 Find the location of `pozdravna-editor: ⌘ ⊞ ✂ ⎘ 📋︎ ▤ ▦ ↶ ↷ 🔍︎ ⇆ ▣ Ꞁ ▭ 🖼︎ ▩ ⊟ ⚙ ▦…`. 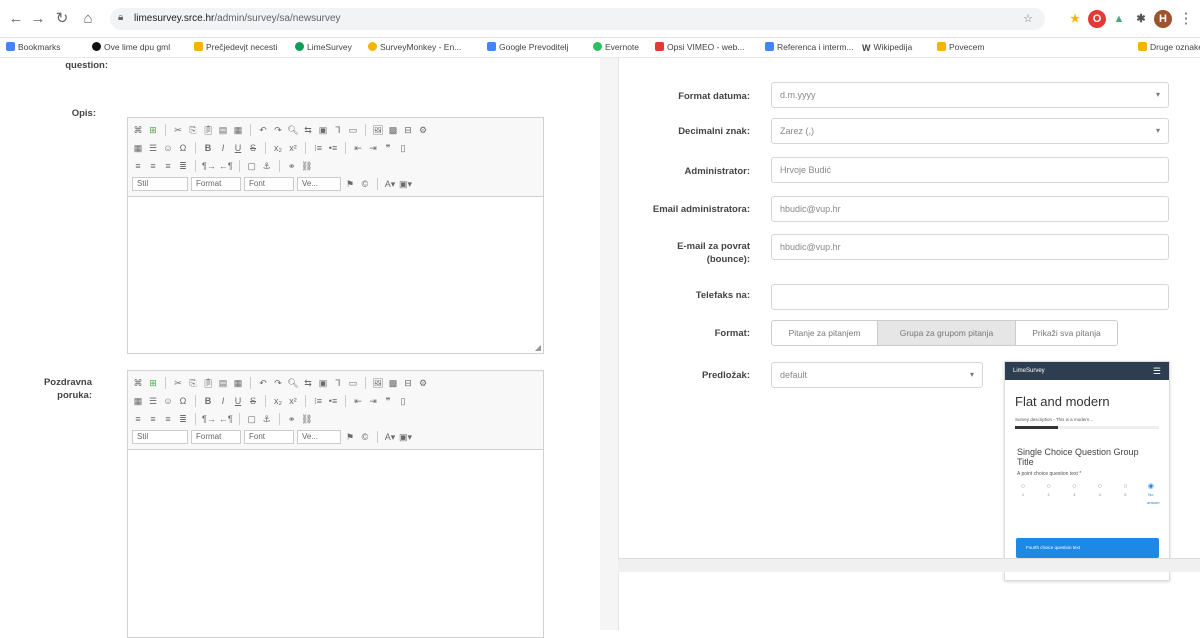

pozdravna-editor: ⌘ ⊞ ✂ ⎘ 📋︎ ▤ ▦ ↶ ↷ 🔍︎ ⇆ ▣ Ꞁ ▭ 🖼︎ ▩ ⊟ ⚙ ▦… is located at coordinates (335, 504).